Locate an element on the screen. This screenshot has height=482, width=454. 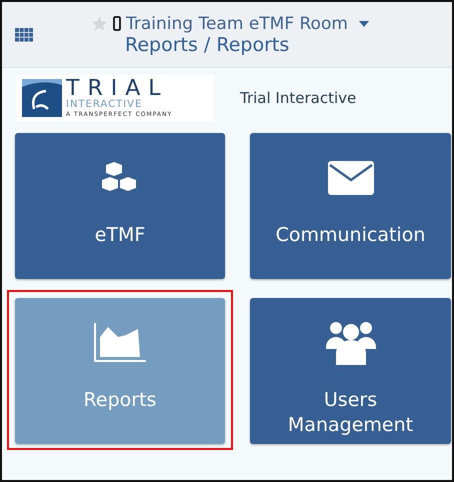
logo-mark-icon is located at coordinates (42, 98).